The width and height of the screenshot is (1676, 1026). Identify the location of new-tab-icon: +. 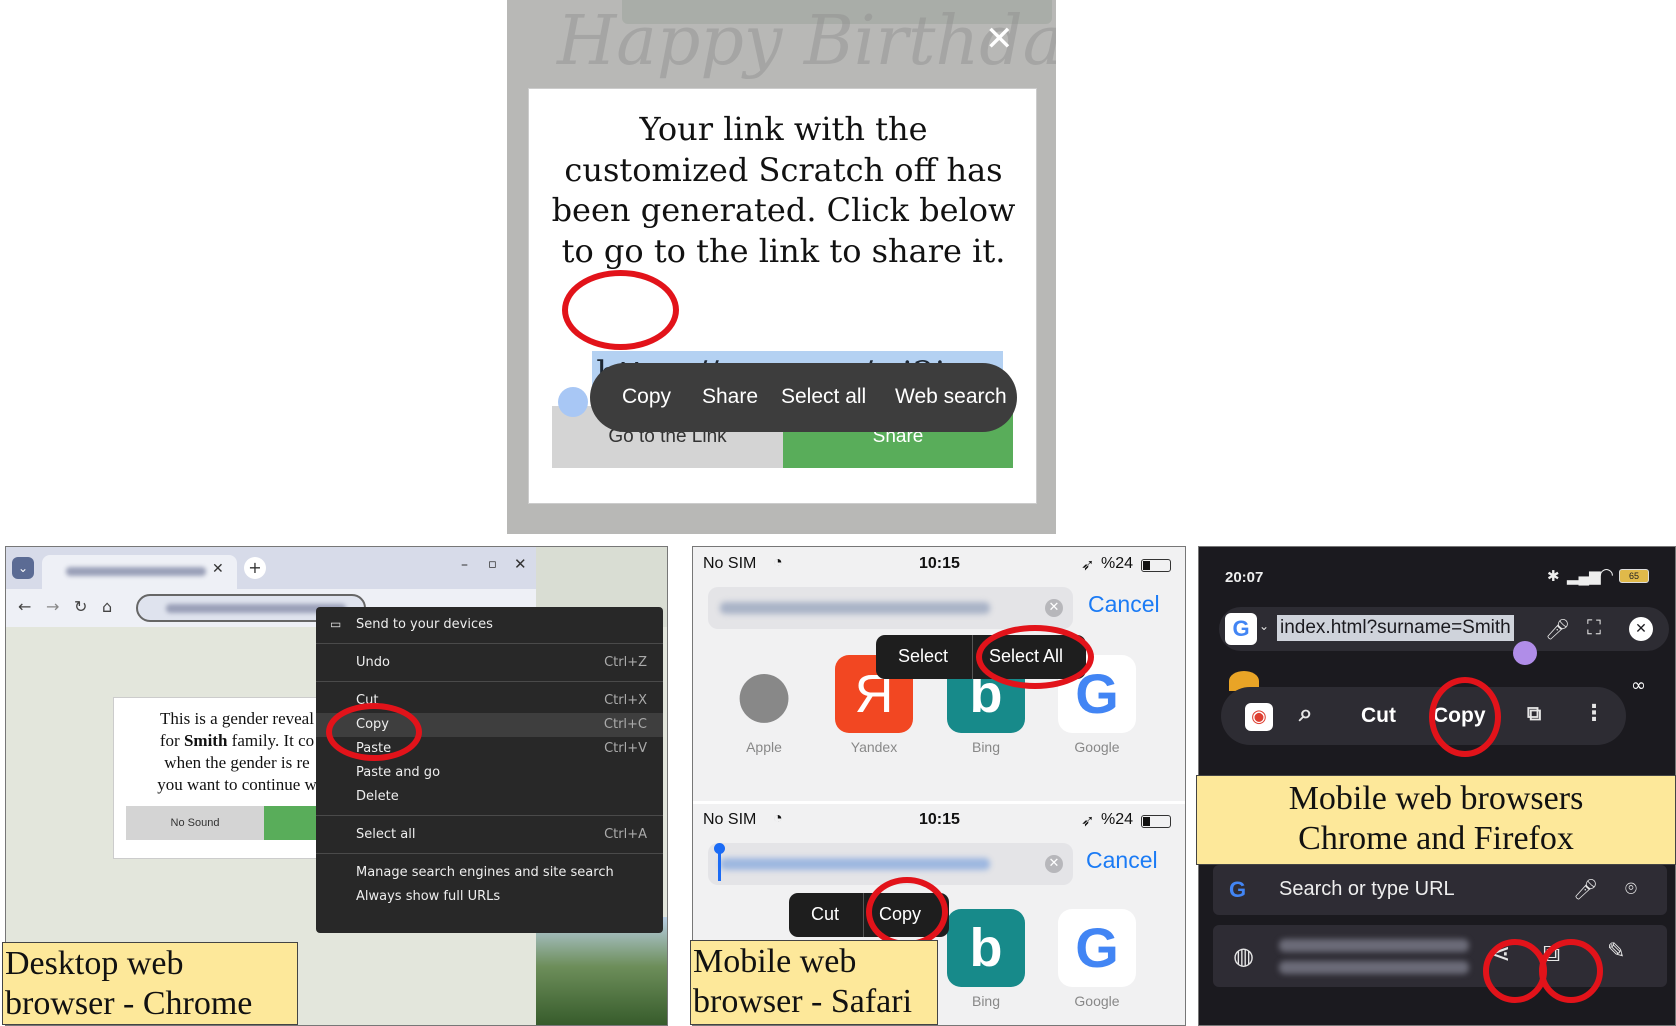
(255, 568).